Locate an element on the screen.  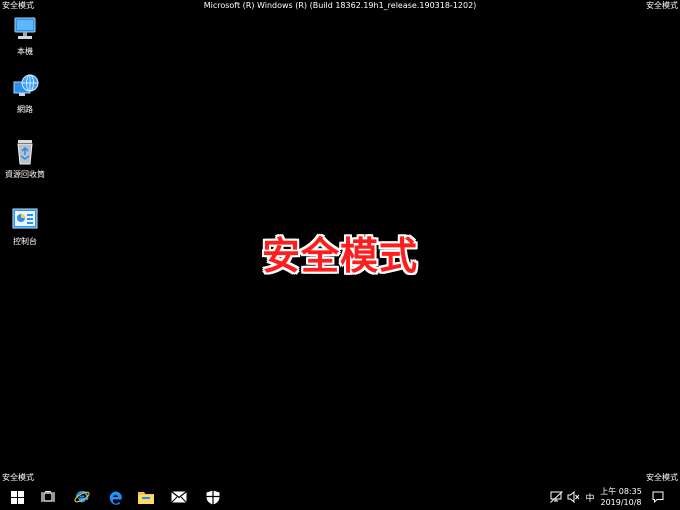
internet-explorer-button is located at coordinates (81, 497).